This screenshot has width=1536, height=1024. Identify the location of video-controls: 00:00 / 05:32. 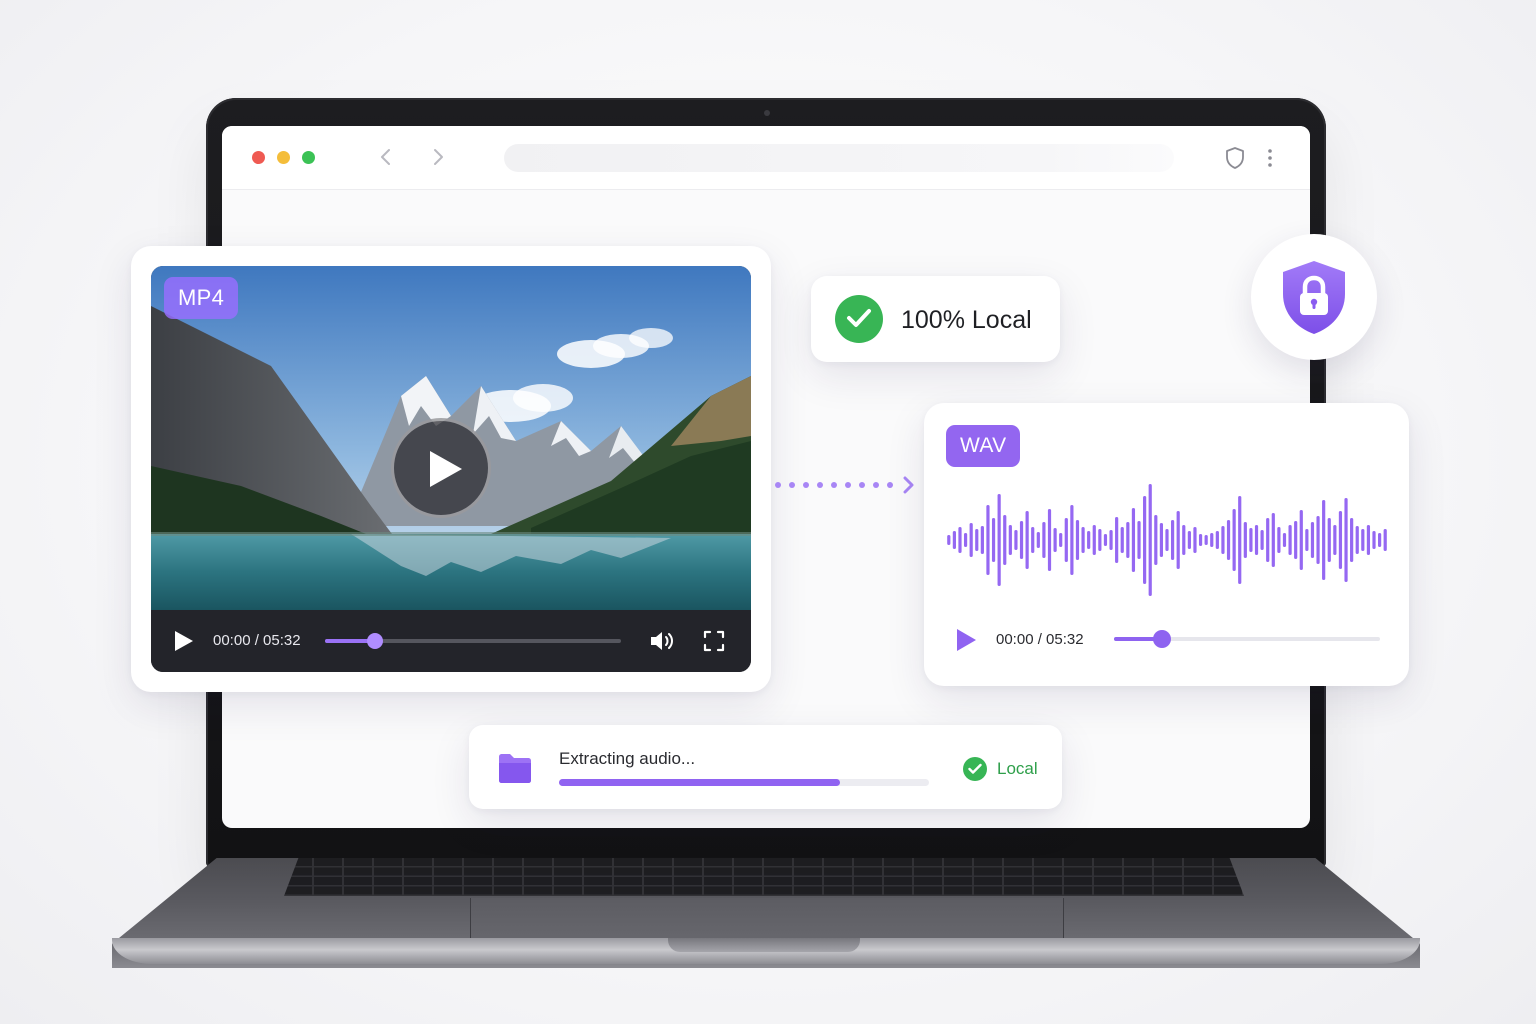
(451, 641).